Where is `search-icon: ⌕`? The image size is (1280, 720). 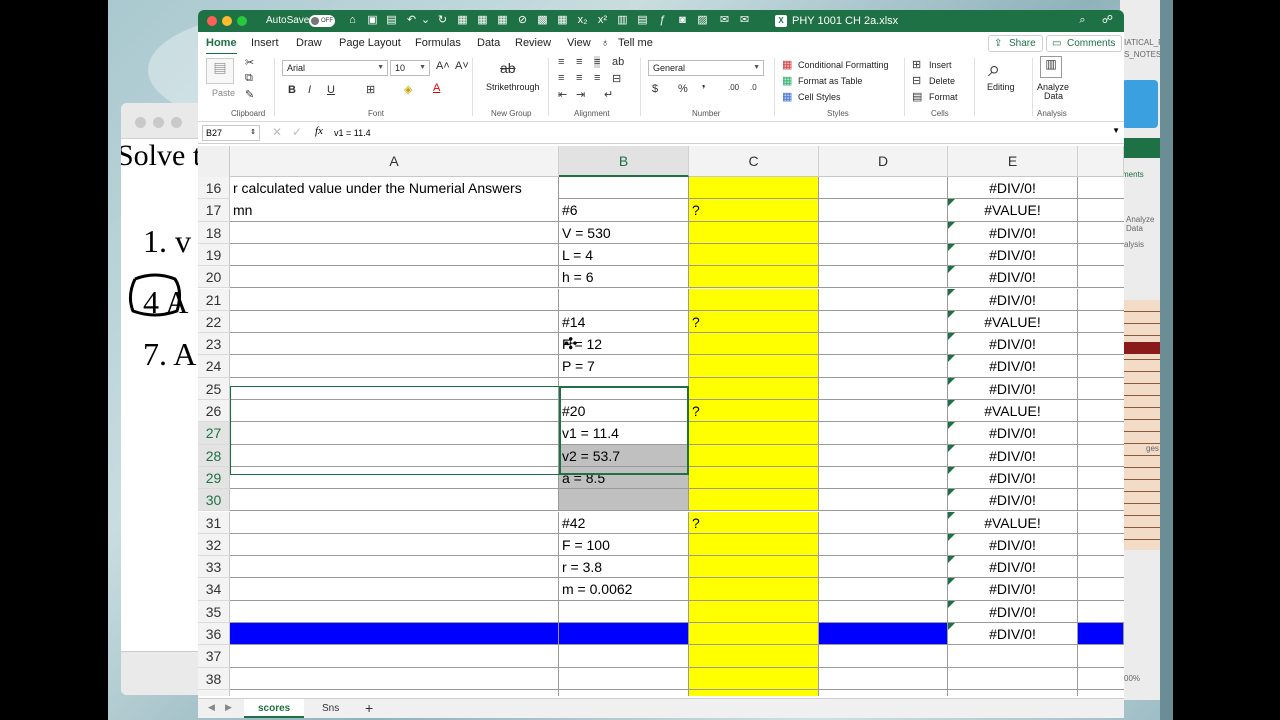
search-icon: ⌕ is located at coordinates (1082, 20).